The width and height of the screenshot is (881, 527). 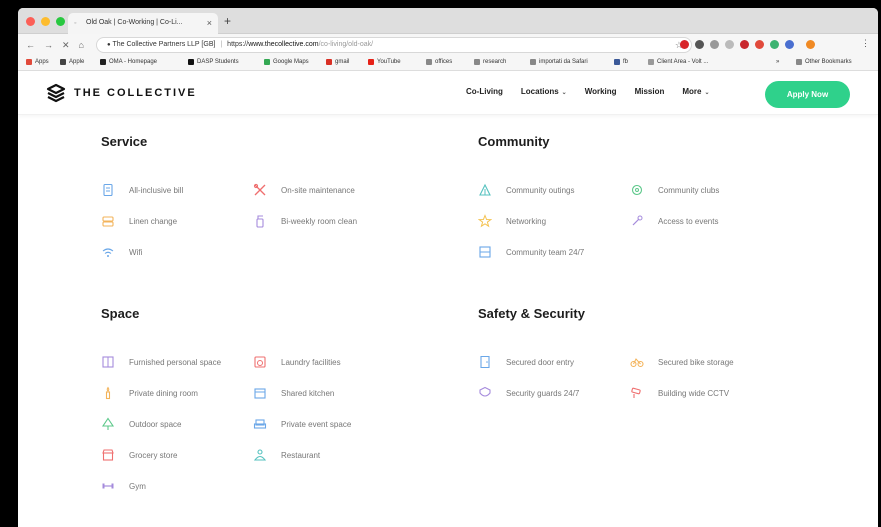 I want to click on bookmark-other: Other Bookmarks, so click(x=824, y=62).